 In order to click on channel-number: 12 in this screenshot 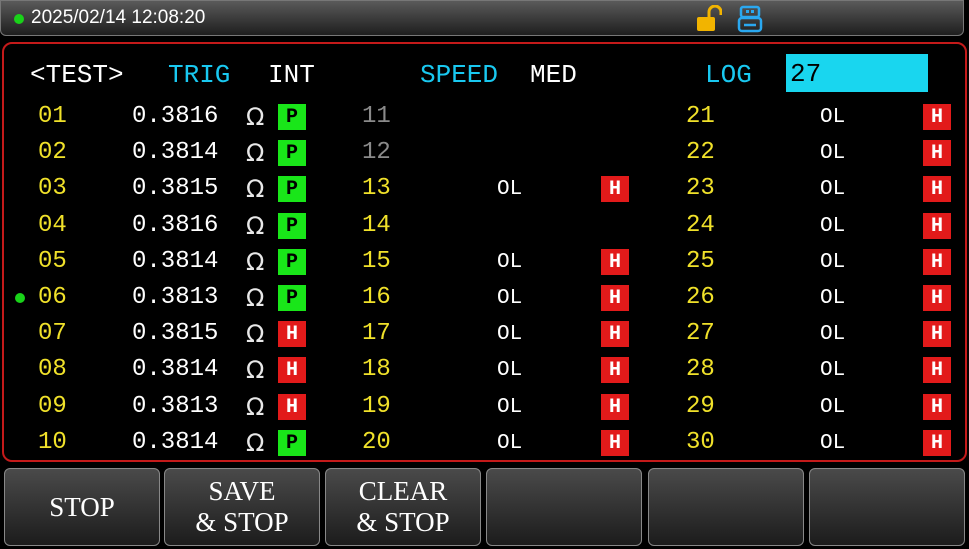, I will do `click(376, 153)`.